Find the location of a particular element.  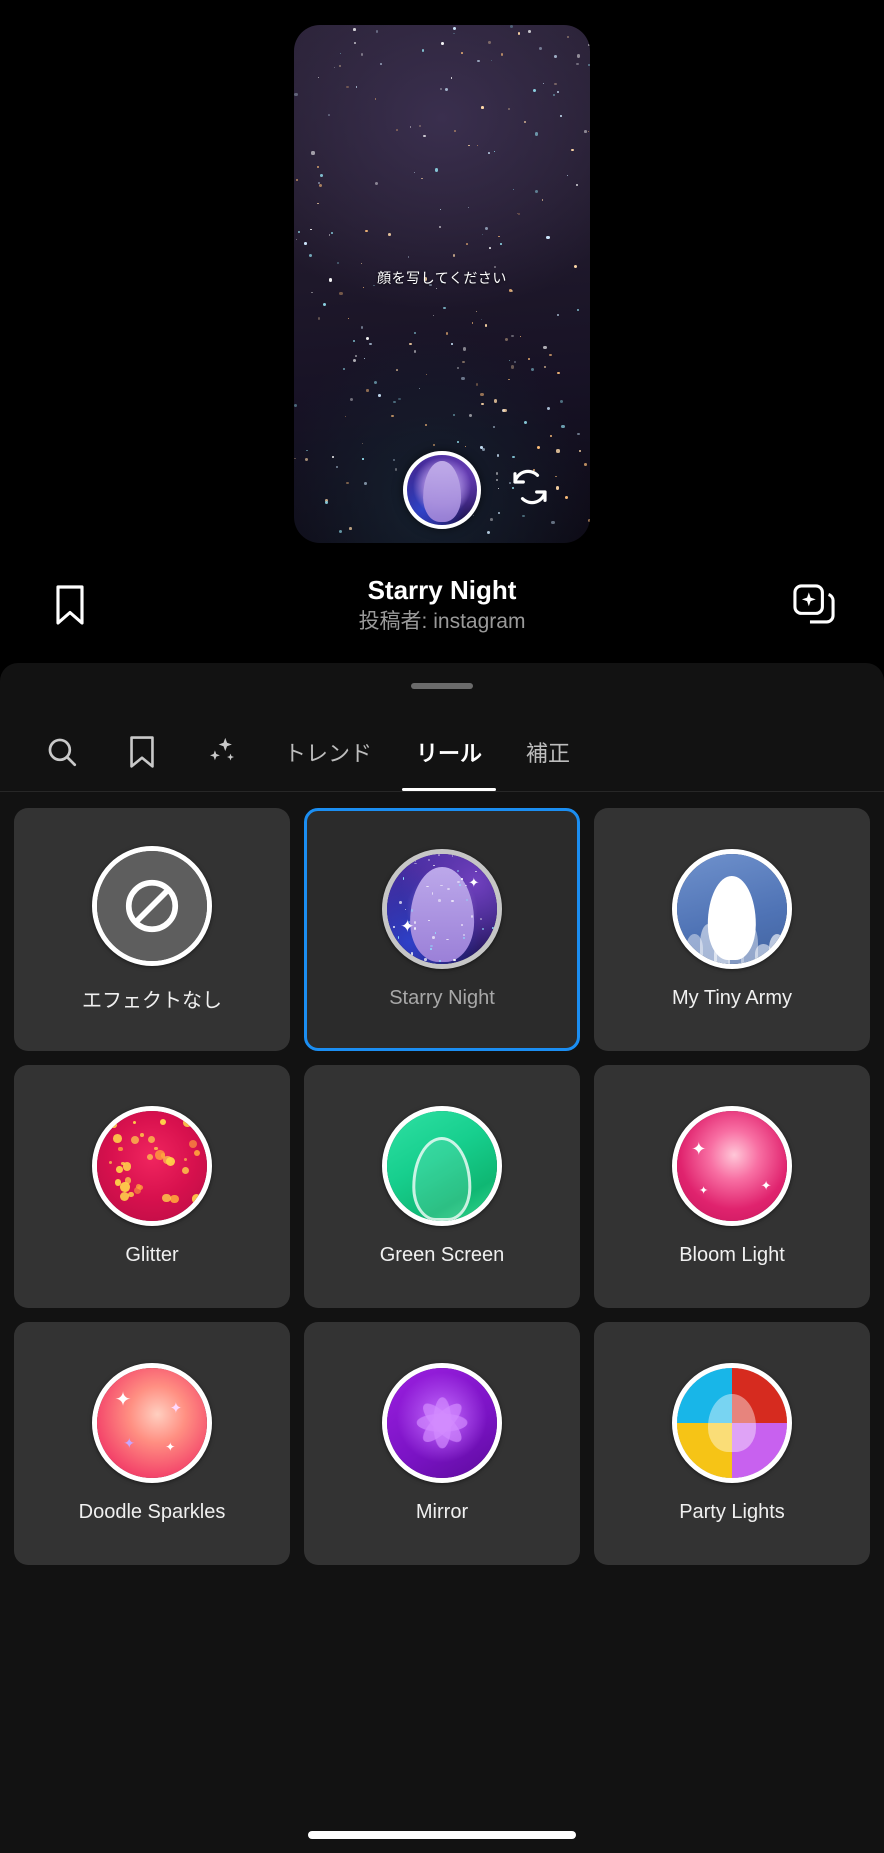

add-effect-icon is located at coordinates (814, 605).